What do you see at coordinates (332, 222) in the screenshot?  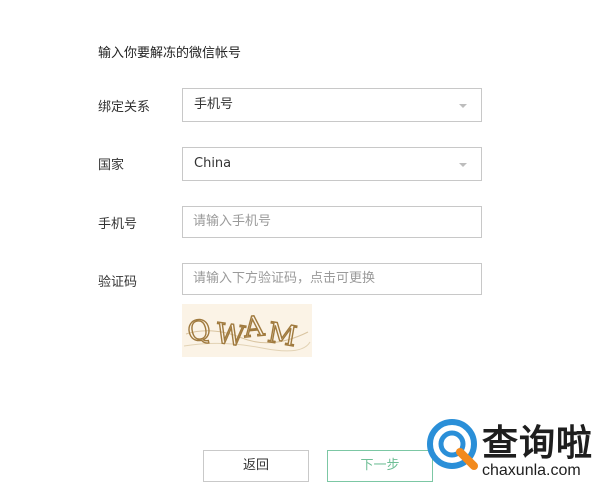 I see `phone-input: 请输入手机号` at bounding box center [332, 222].